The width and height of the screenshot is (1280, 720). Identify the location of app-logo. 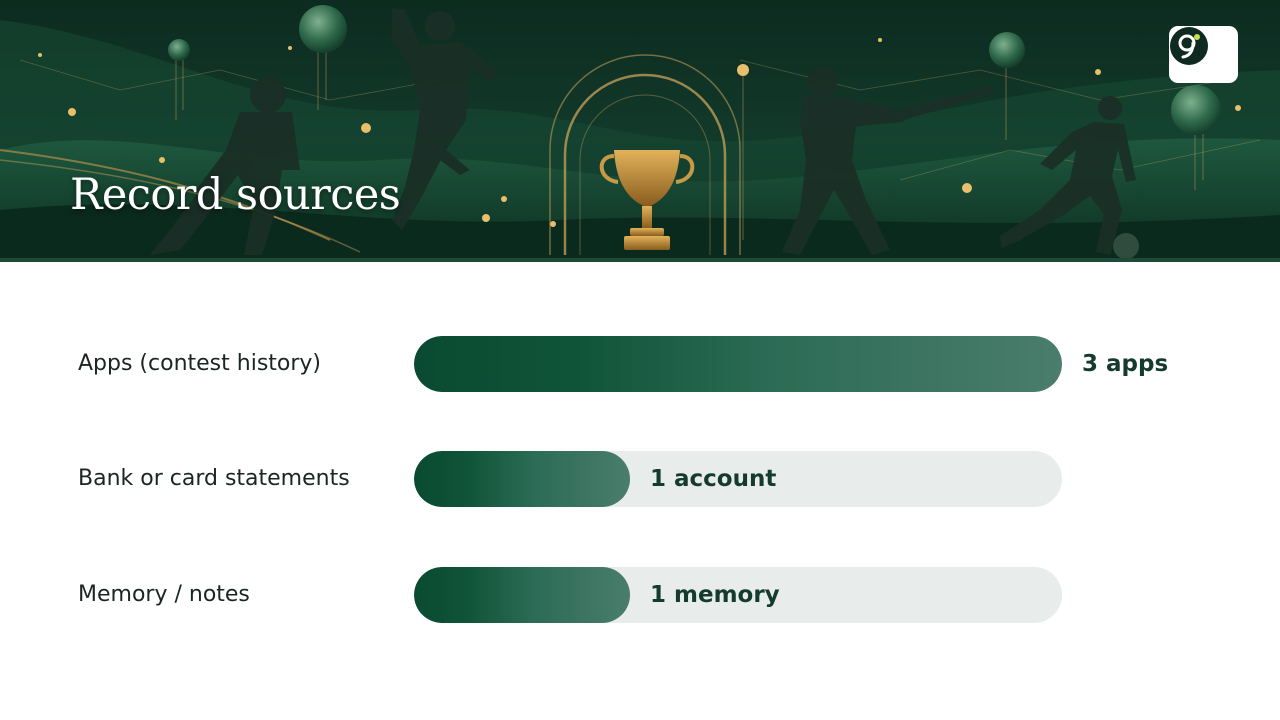
(1203, 54).